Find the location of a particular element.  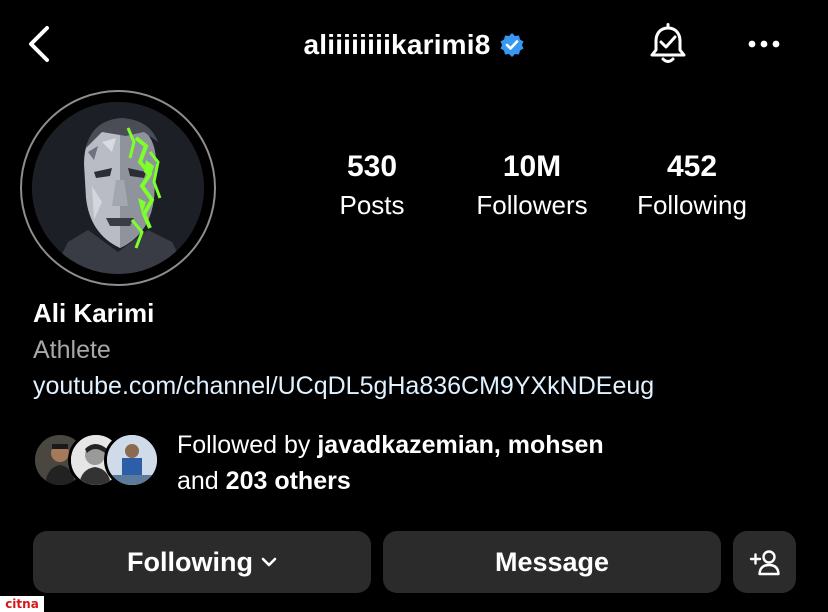

following-button: Following is located at coordinates (202, 562).